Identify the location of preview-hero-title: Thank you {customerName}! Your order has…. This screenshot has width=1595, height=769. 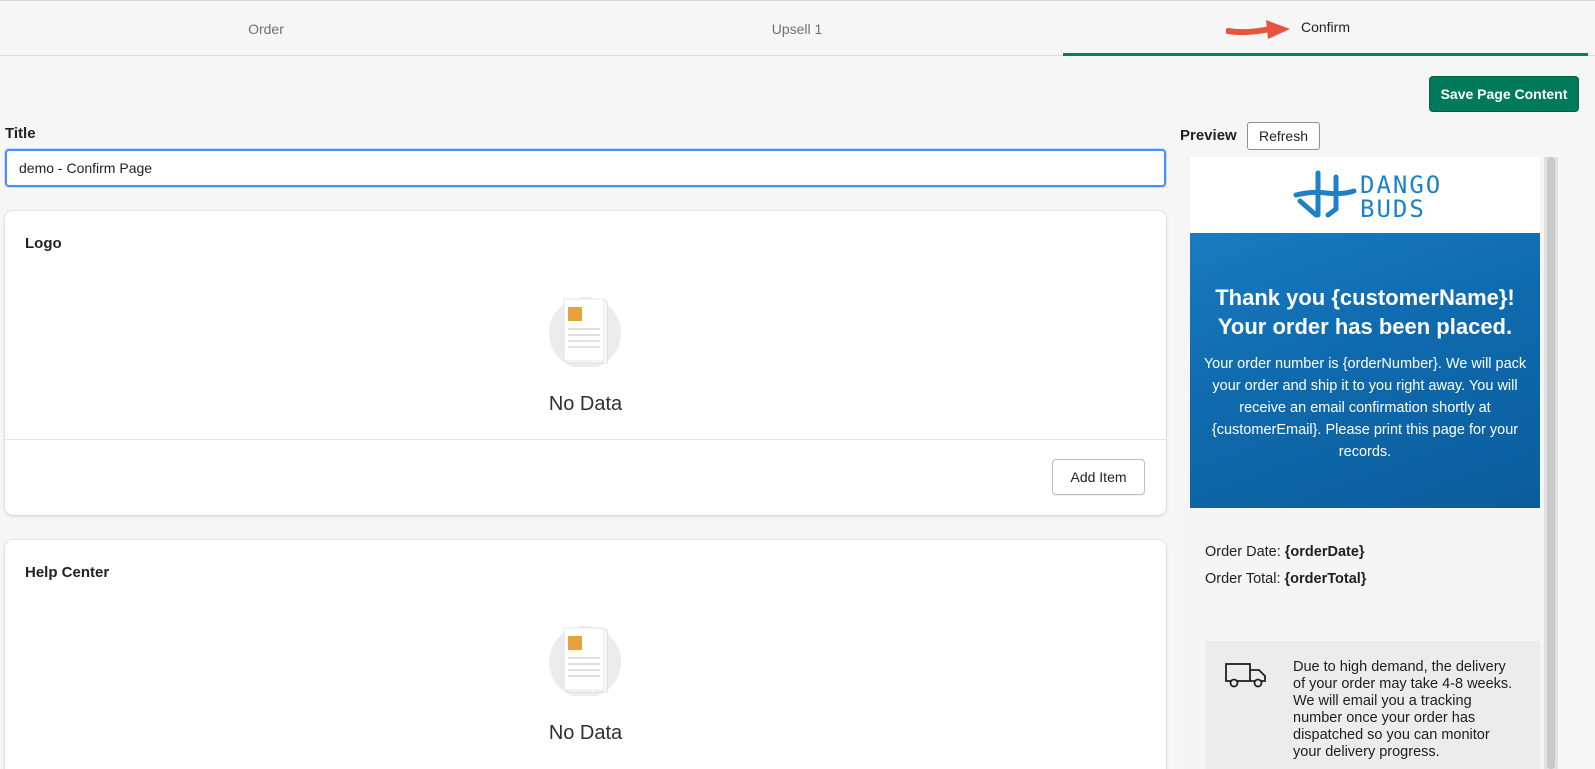
(1365, 312).